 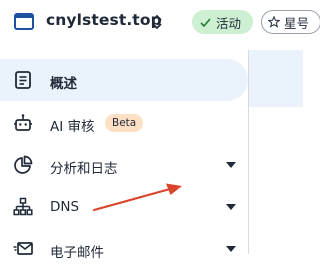 What do you see at coordinates (124, 249) in the screenshot?
I see `sidebar-item-email: 电子邮件` at bounding box center [124, 249].